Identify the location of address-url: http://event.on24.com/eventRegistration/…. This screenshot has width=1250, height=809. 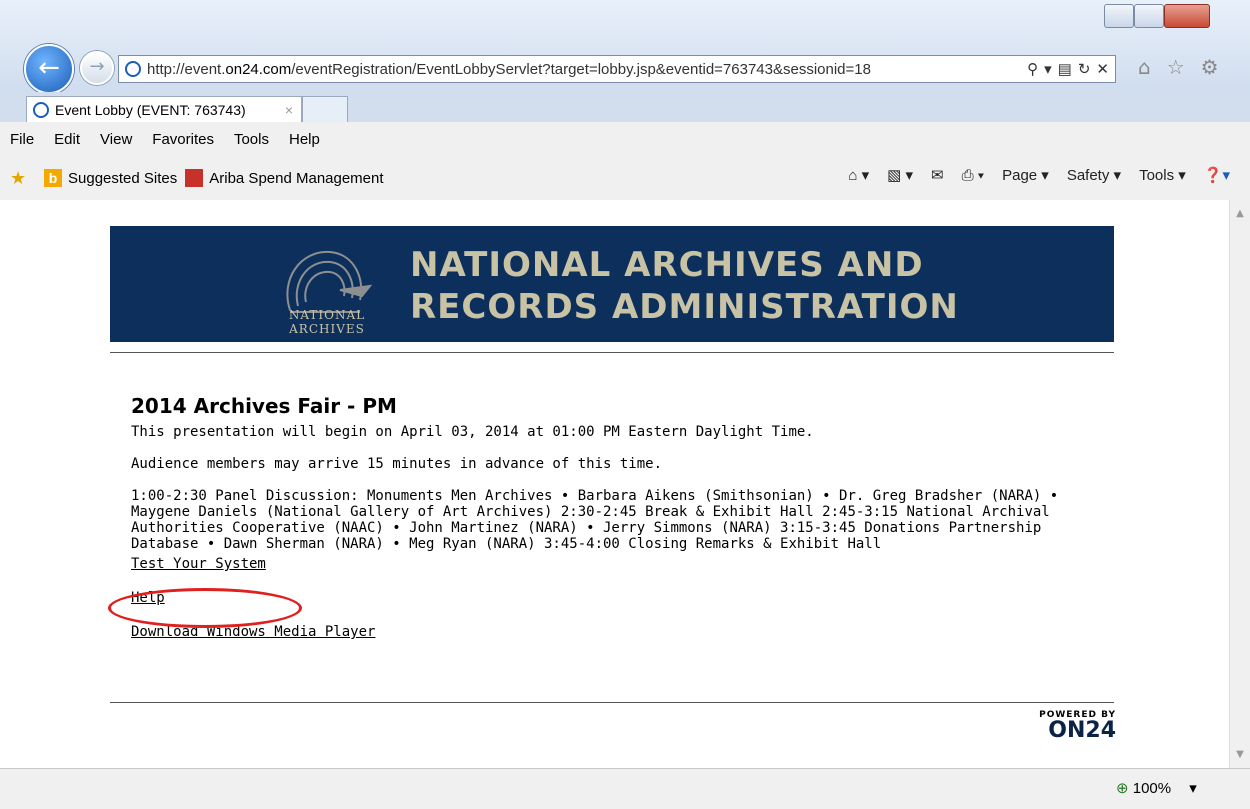
(581, 69).